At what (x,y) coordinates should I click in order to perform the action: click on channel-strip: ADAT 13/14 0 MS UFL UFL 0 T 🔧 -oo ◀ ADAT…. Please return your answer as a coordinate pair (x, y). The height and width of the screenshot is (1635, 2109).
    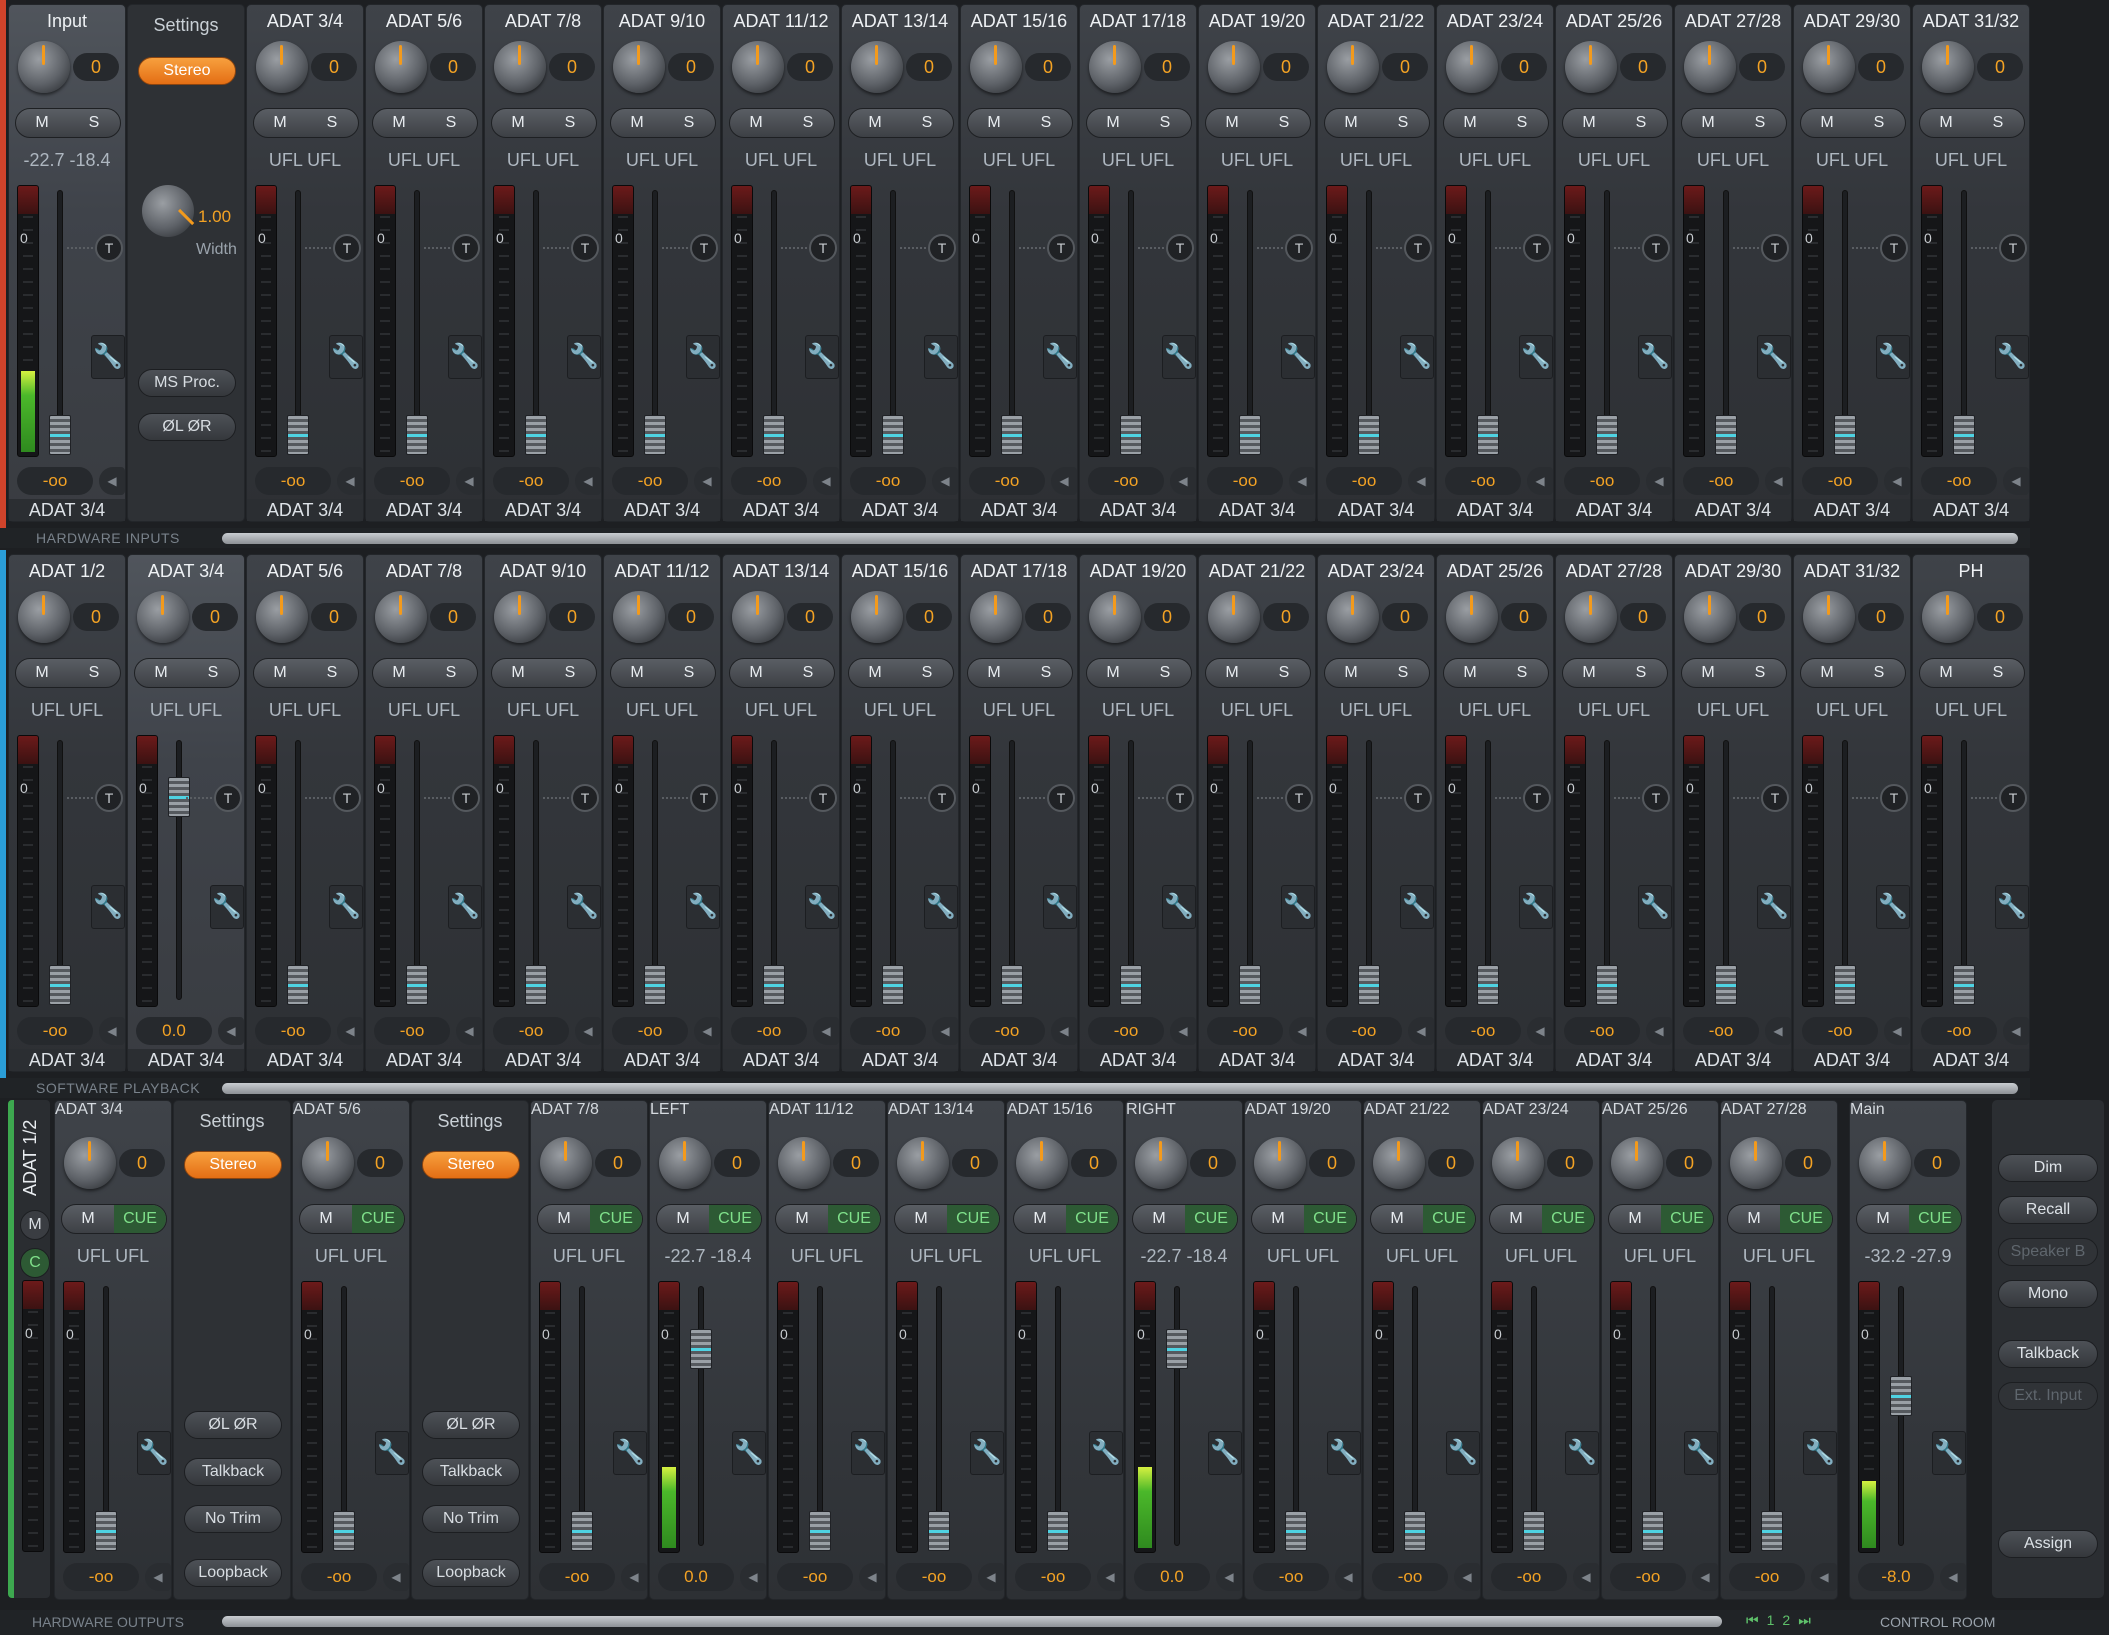
    Looking at the image, I should click on (781, 813).